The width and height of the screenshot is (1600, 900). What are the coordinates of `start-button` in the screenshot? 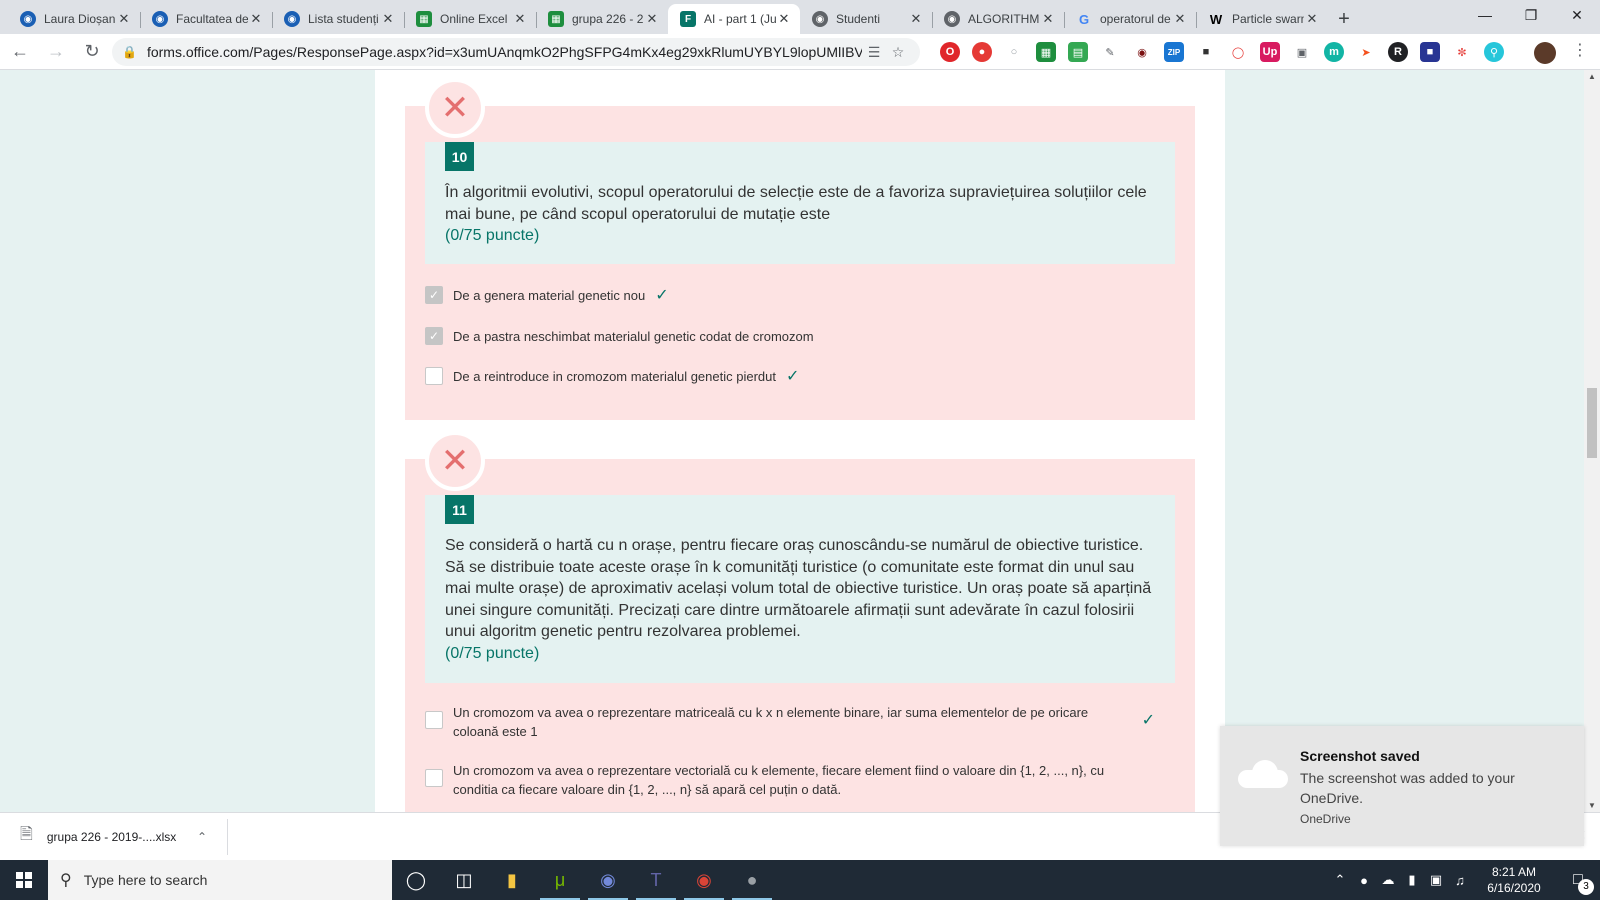 It's located at (24, 880).